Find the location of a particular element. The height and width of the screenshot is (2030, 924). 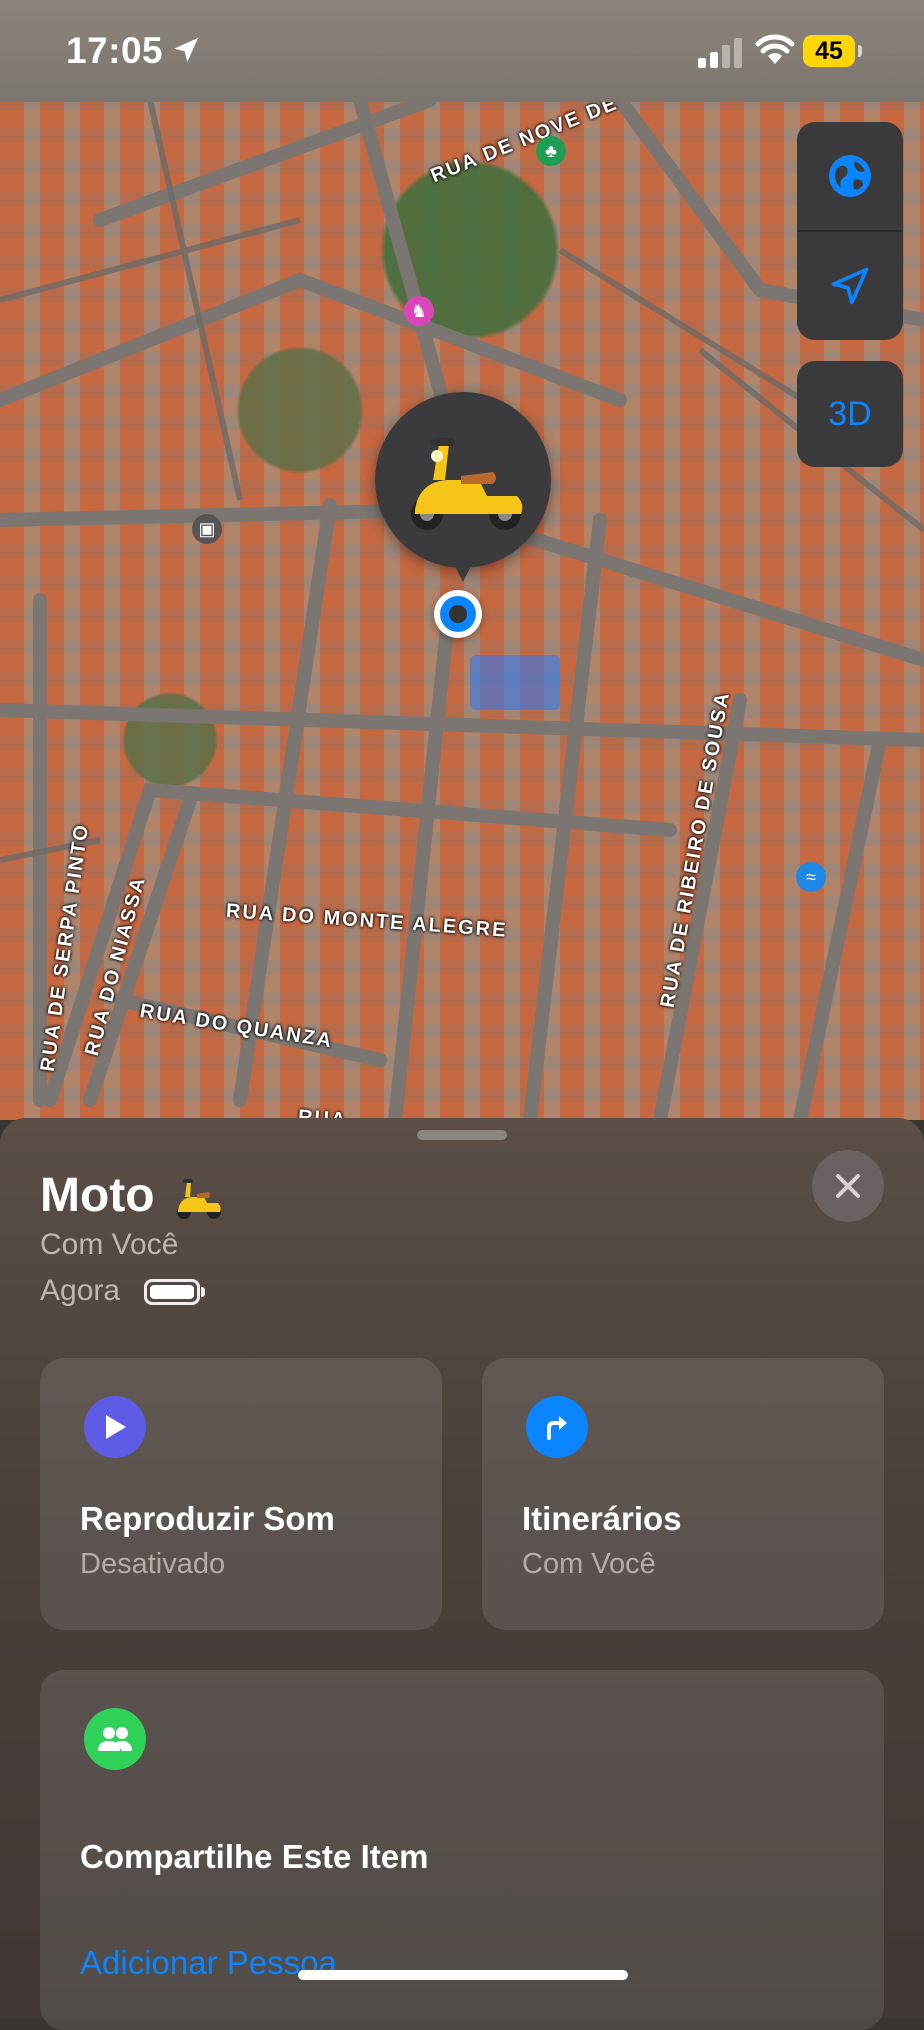

horse-poi-icon: ♞ is located at coordinates (419, 311).